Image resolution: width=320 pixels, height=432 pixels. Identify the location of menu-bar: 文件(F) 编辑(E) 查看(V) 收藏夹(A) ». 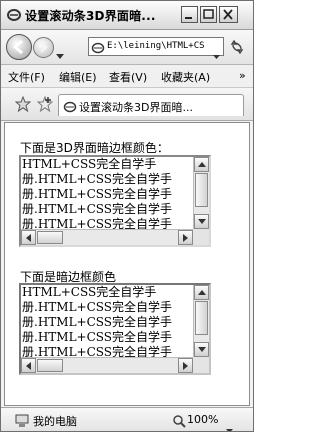
(127, 76).